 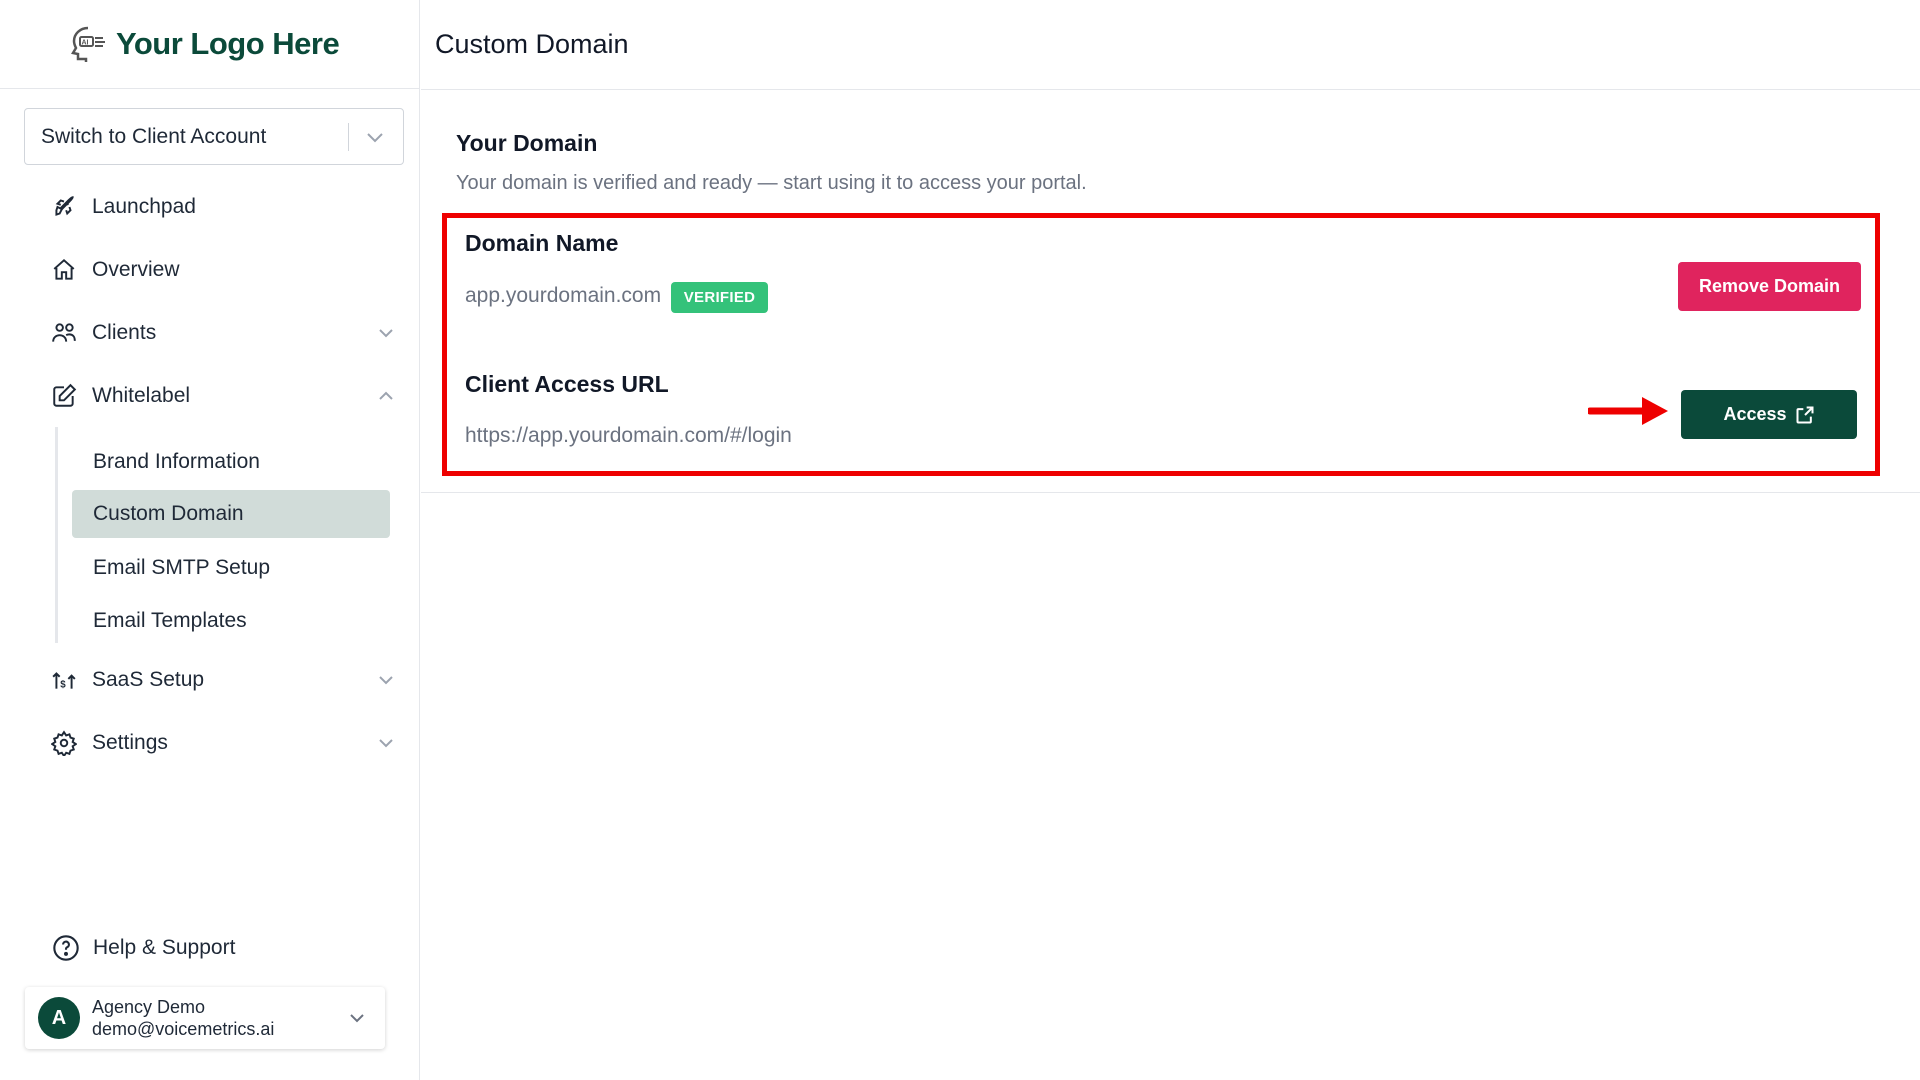 I want to click on help-label: Help & Support, so click(x=164, y=947).